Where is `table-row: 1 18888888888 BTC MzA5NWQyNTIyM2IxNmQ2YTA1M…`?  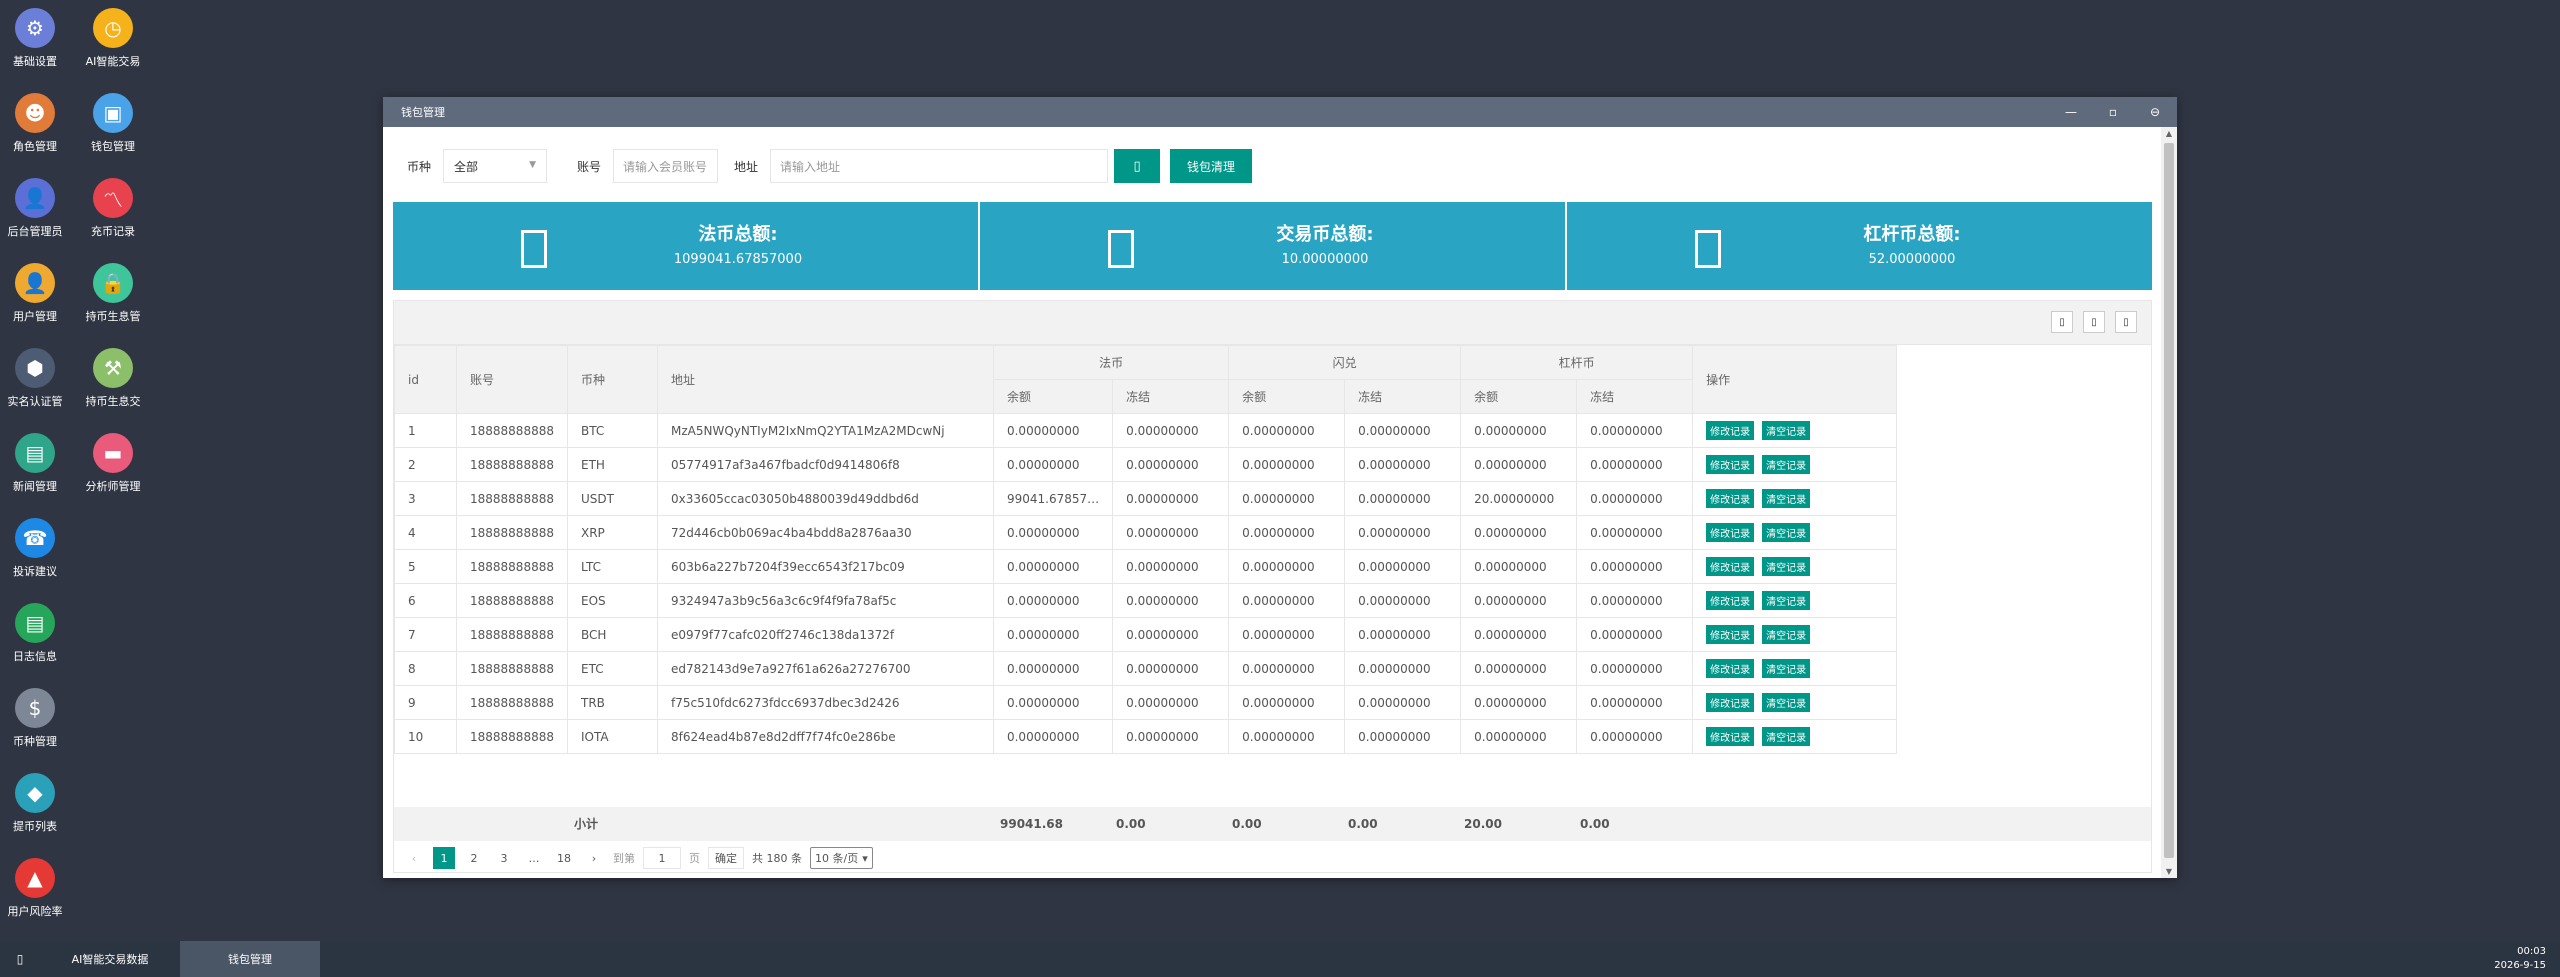 table-row: 1 18888888888 BTC MzA5NWQyNTIyM2IxNmQ2YTA1M… is located at coordinates (1146, 430).